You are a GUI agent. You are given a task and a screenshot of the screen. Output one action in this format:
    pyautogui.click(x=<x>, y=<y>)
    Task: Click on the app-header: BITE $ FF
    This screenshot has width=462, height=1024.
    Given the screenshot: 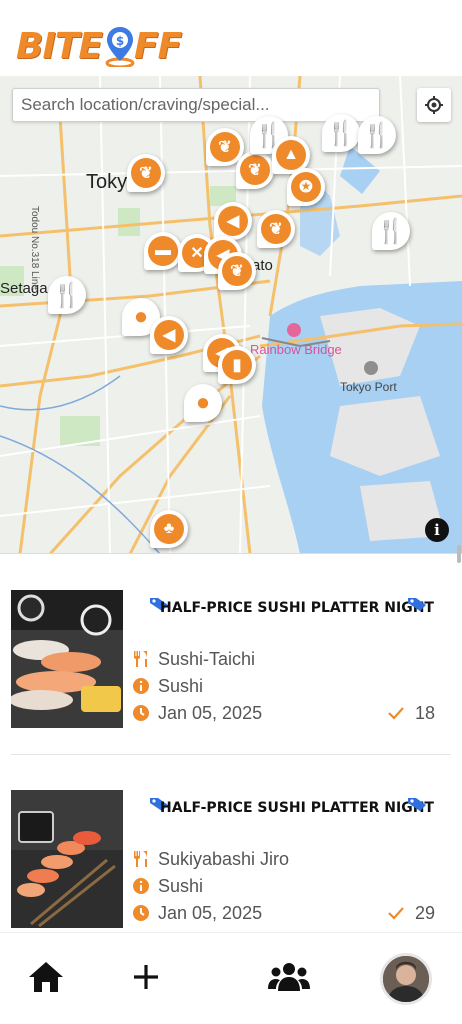 What is the action you would take?
    pyautogui.click(x=231, y=38)
    